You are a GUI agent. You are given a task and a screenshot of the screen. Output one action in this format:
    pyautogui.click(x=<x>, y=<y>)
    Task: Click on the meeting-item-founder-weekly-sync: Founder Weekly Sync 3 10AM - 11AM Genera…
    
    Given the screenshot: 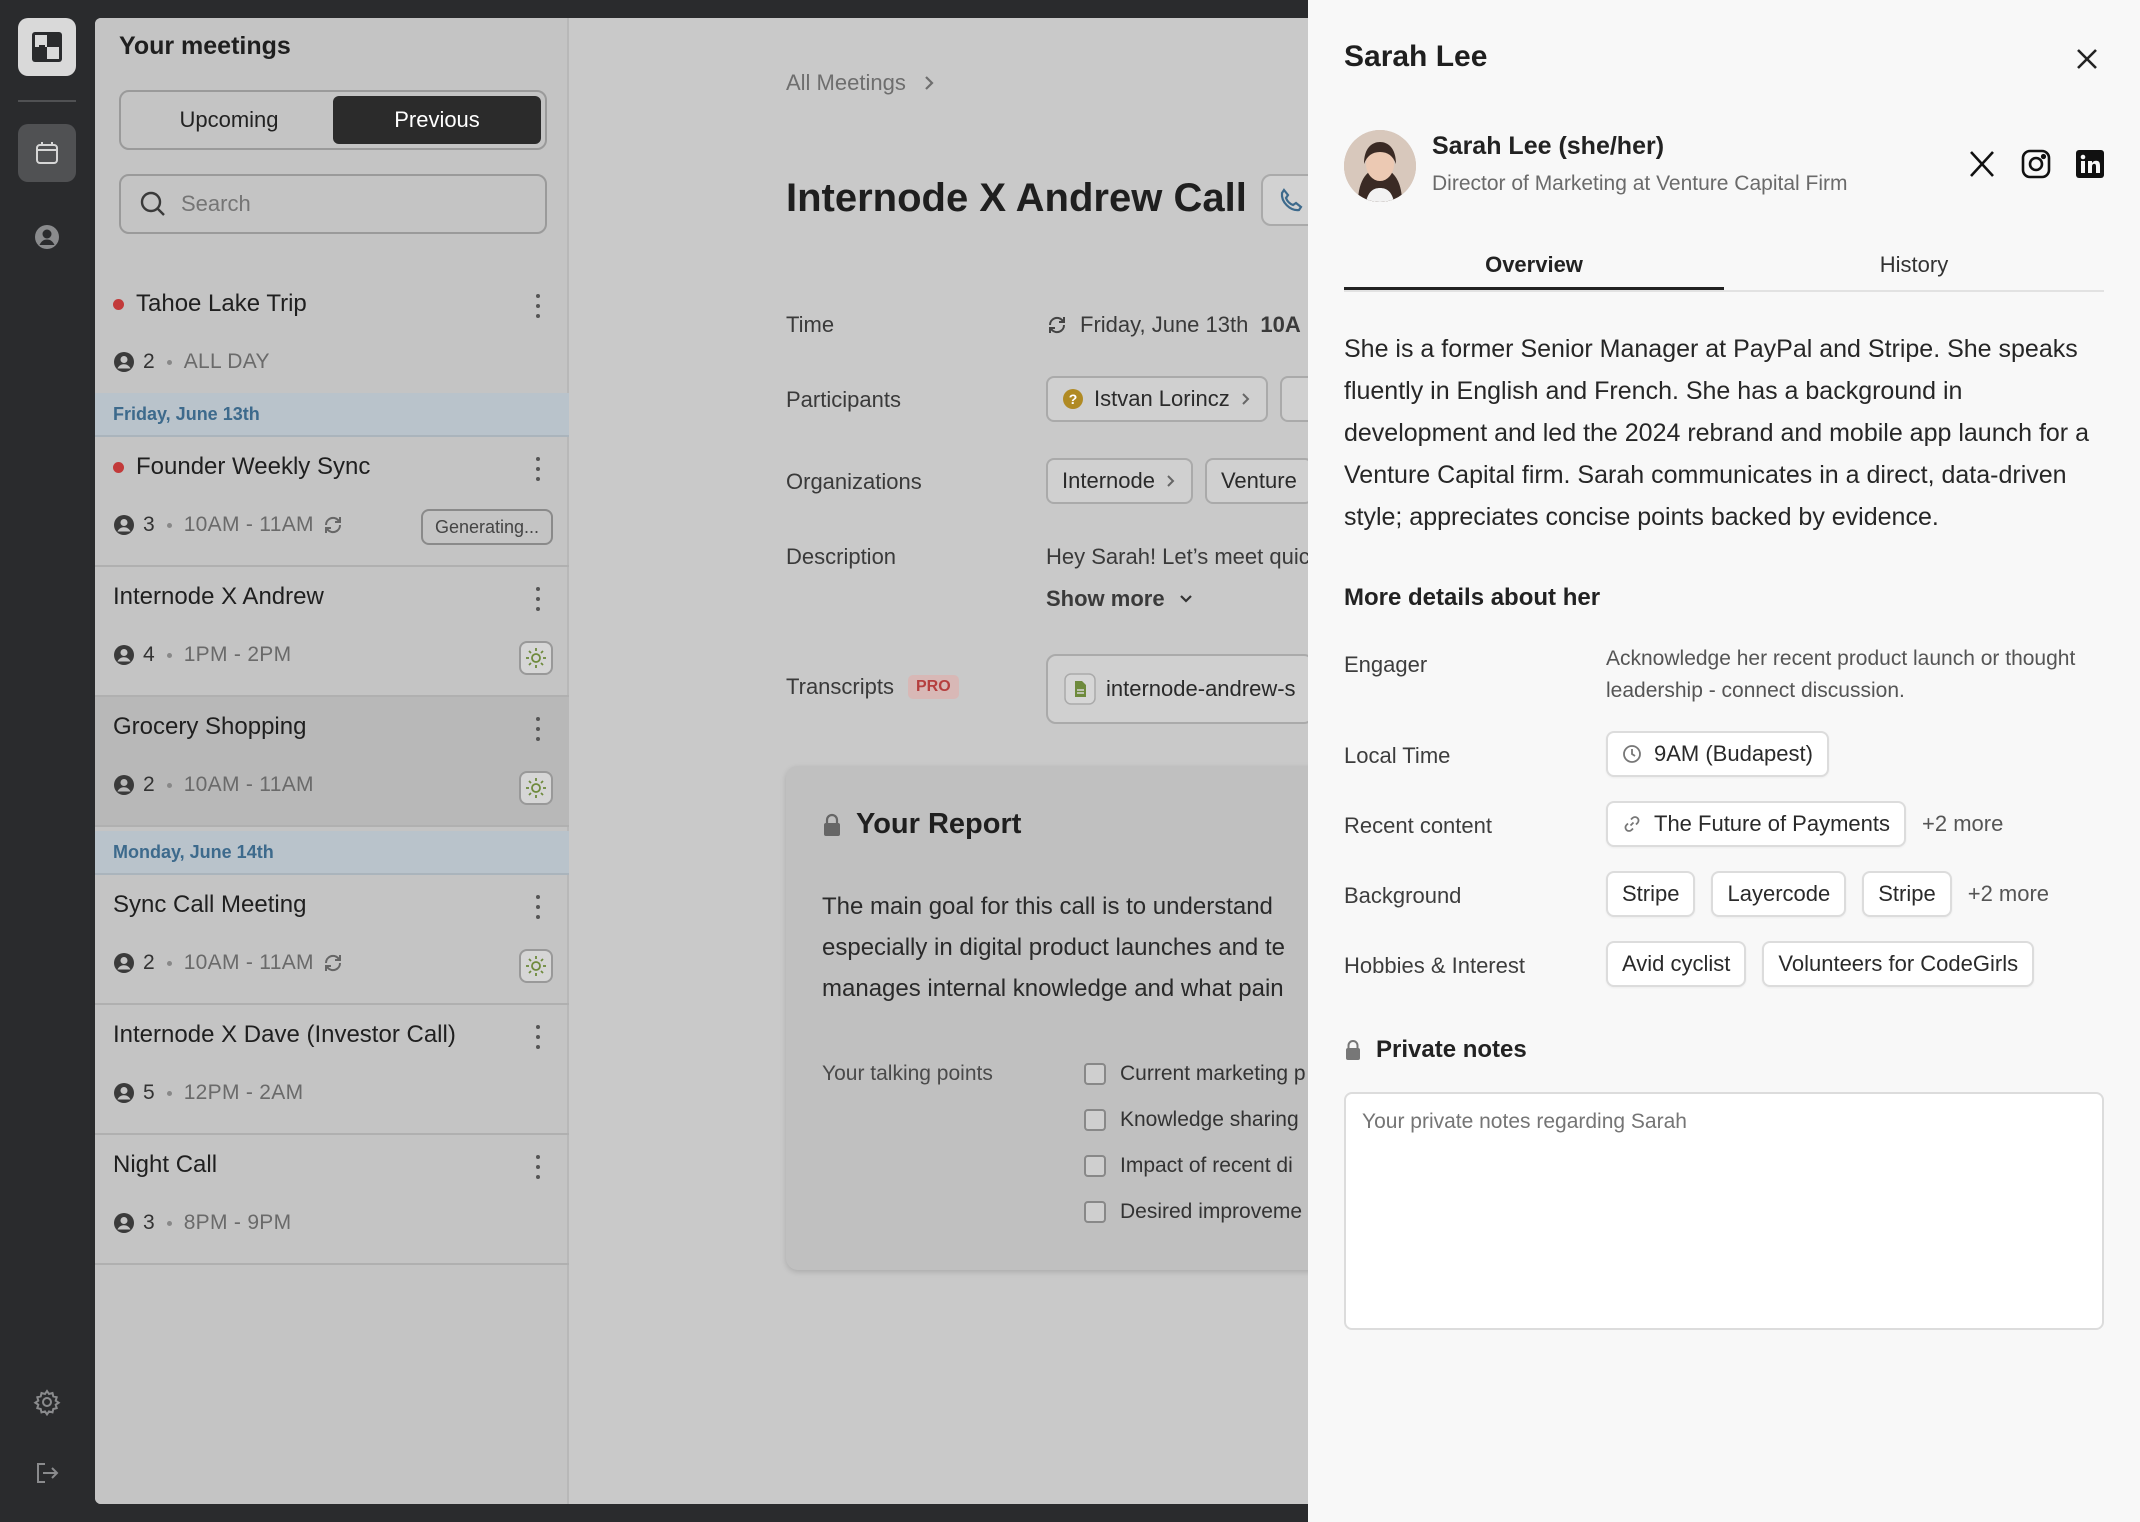 What is the action you would take?
    pyautogui.click(x=332, y=502)
    